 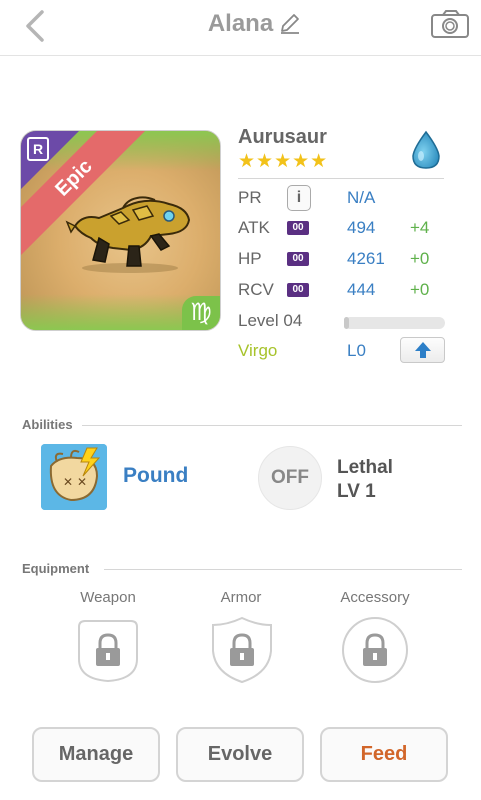 I want to click on fist-icon: ✕ ✕, so click(x=74, y=477).